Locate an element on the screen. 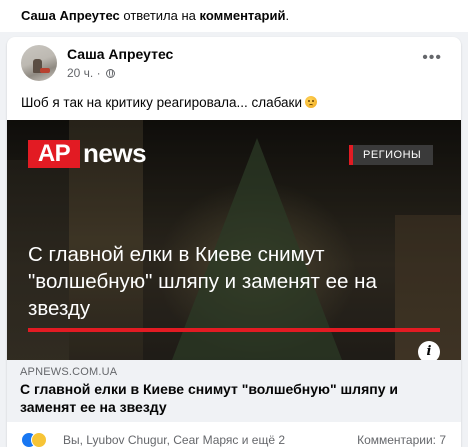 This screenshot has width=468, height=447. section-badge: РЕГИОНЫ is located at coordinates (391, 155).